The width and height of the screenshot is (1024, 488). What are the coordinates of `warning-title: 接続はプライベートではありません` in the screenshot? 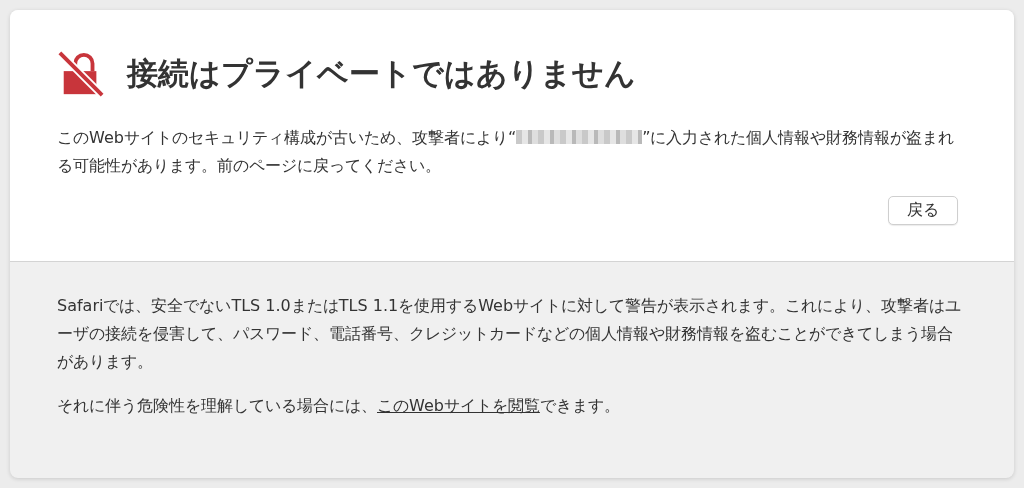 It's located at (381, 73).